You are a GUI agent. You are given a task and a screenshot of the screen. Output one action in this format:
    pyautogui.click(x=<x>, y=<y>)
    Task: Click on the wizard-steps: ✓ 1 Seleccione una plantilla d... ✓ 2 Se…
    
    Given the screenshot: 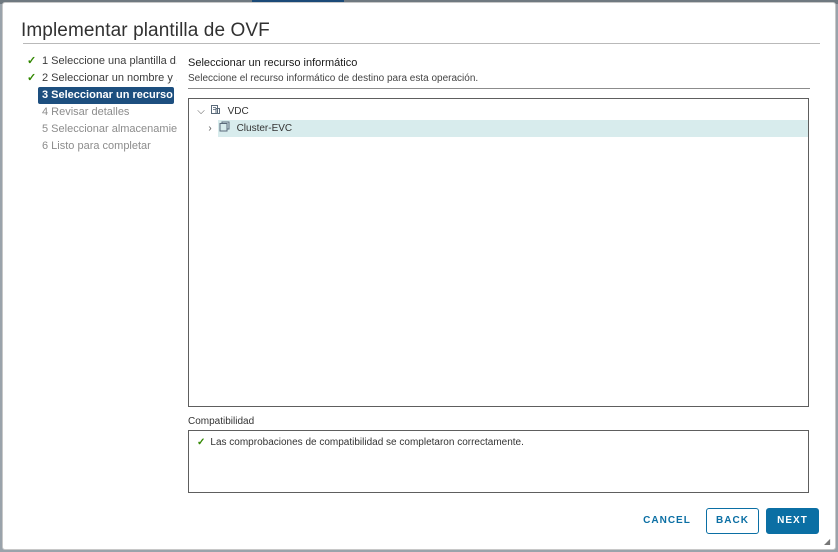 What is the action you would take?
    pyautogui.click(x=100, y=104)
    